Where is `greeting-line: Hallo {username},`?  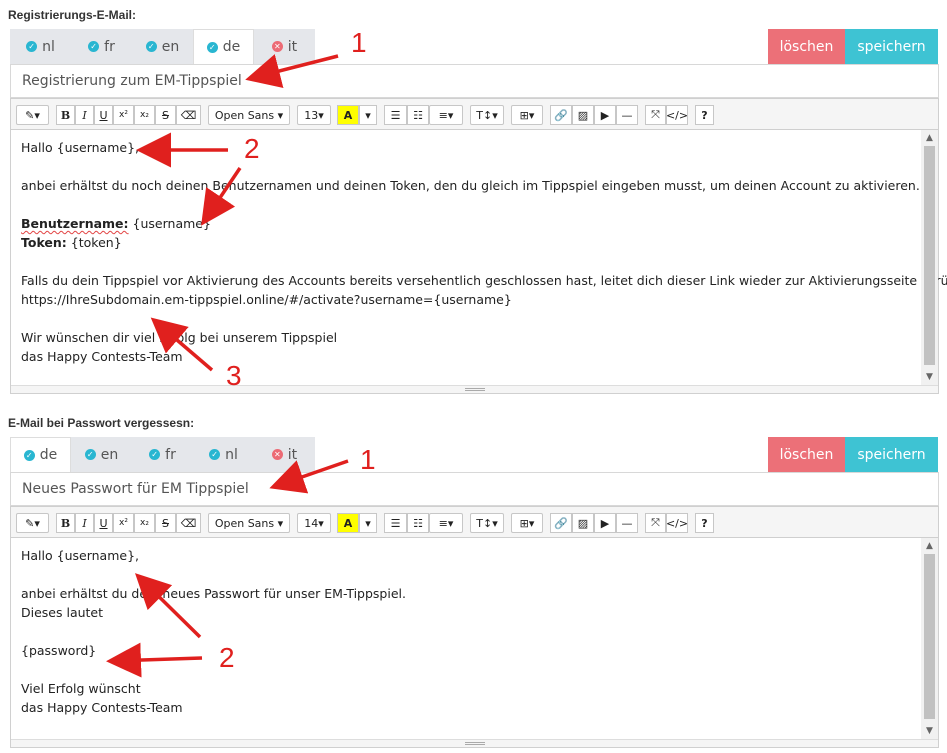
greeting-line: Hallo {username}, is located at coordinates (80, 147).